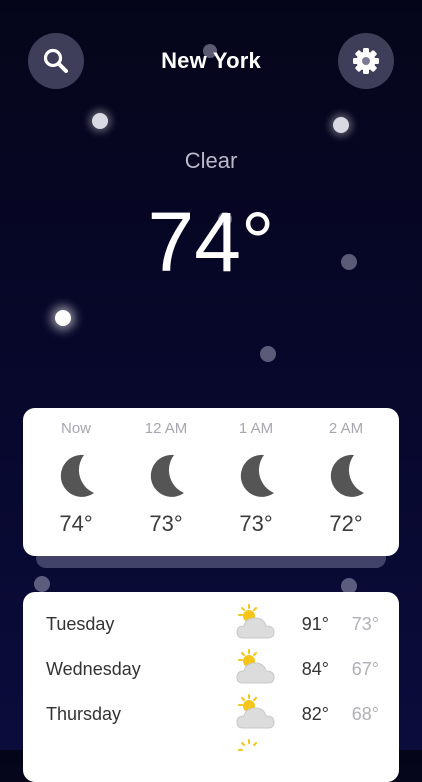 The image size is (422, 782). Describe the element at coordinates (211, 759) in the screenshot. I see `daily-row-partial` at that location.